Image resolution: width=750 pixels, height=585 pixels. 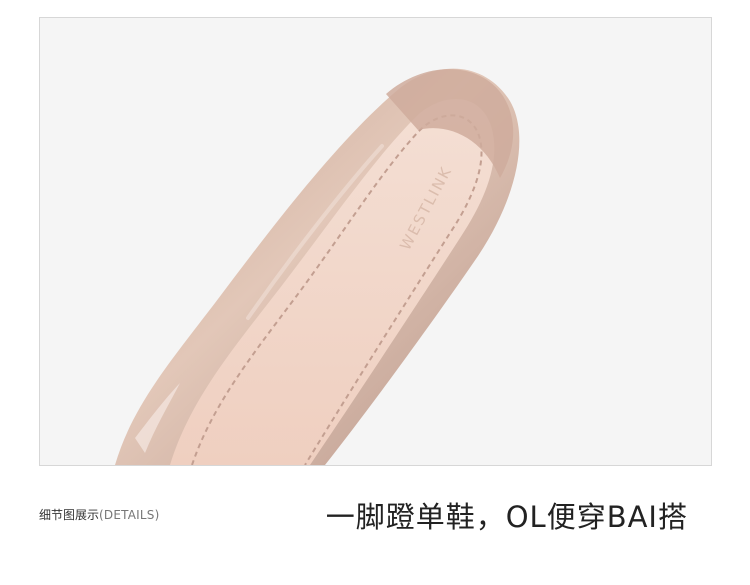 I want to click on details-label-cn: 细节图展示, so click(x=69, y=515).